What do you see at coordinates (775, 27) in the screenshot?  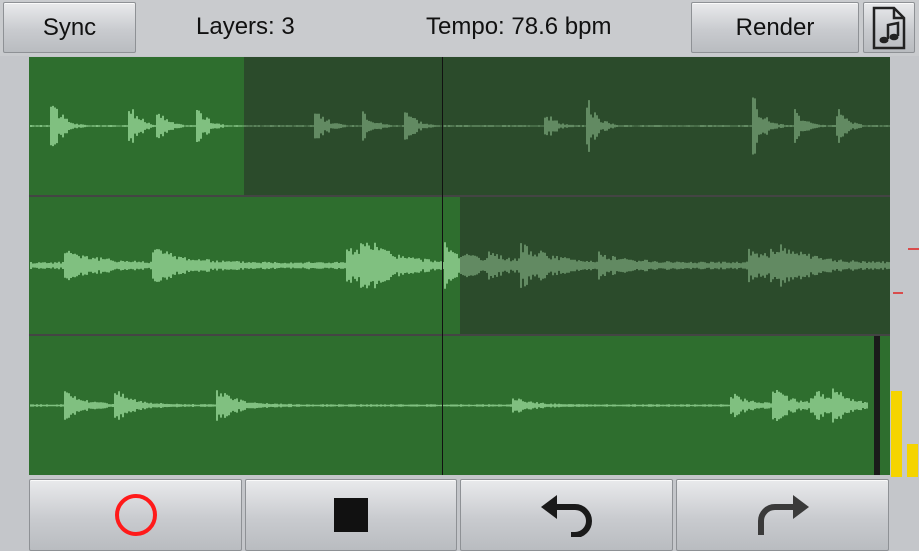 I see `render-button: Render` at bounding box center [775, 27].